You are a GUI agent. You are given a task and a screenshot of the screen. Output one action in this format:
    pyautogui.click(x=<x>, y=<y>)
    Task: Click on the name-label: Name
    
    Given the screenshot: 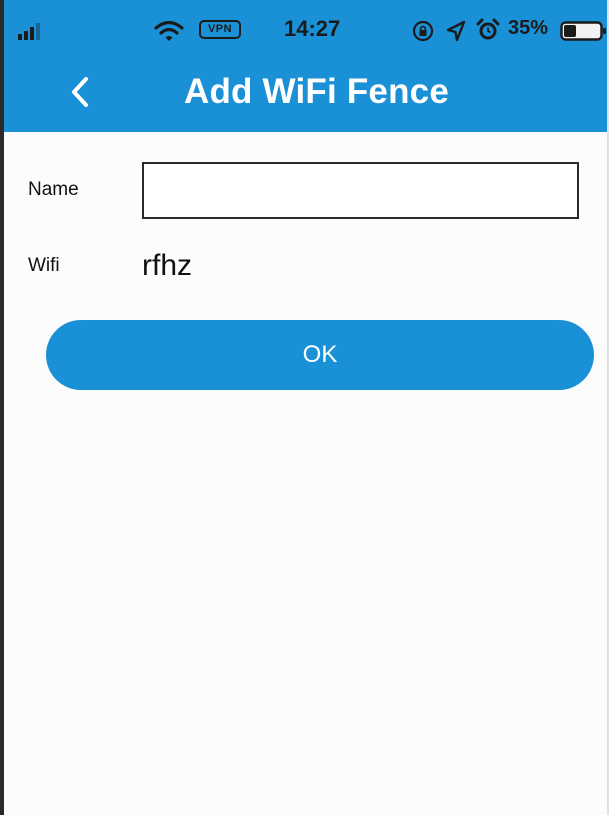 What is the action you would take?
    pyautogui.click(x=53, y=189)
    